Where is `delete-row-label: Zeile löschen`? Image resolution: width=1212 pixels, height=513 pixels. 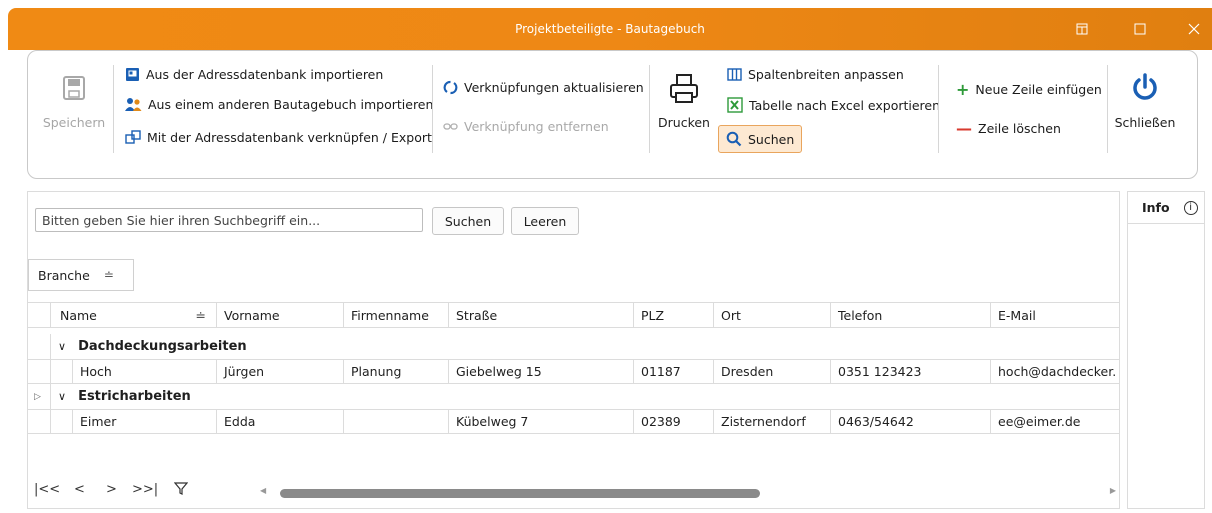 delete-row-label: Zeile löschen is located at coordinates (1019, 128).